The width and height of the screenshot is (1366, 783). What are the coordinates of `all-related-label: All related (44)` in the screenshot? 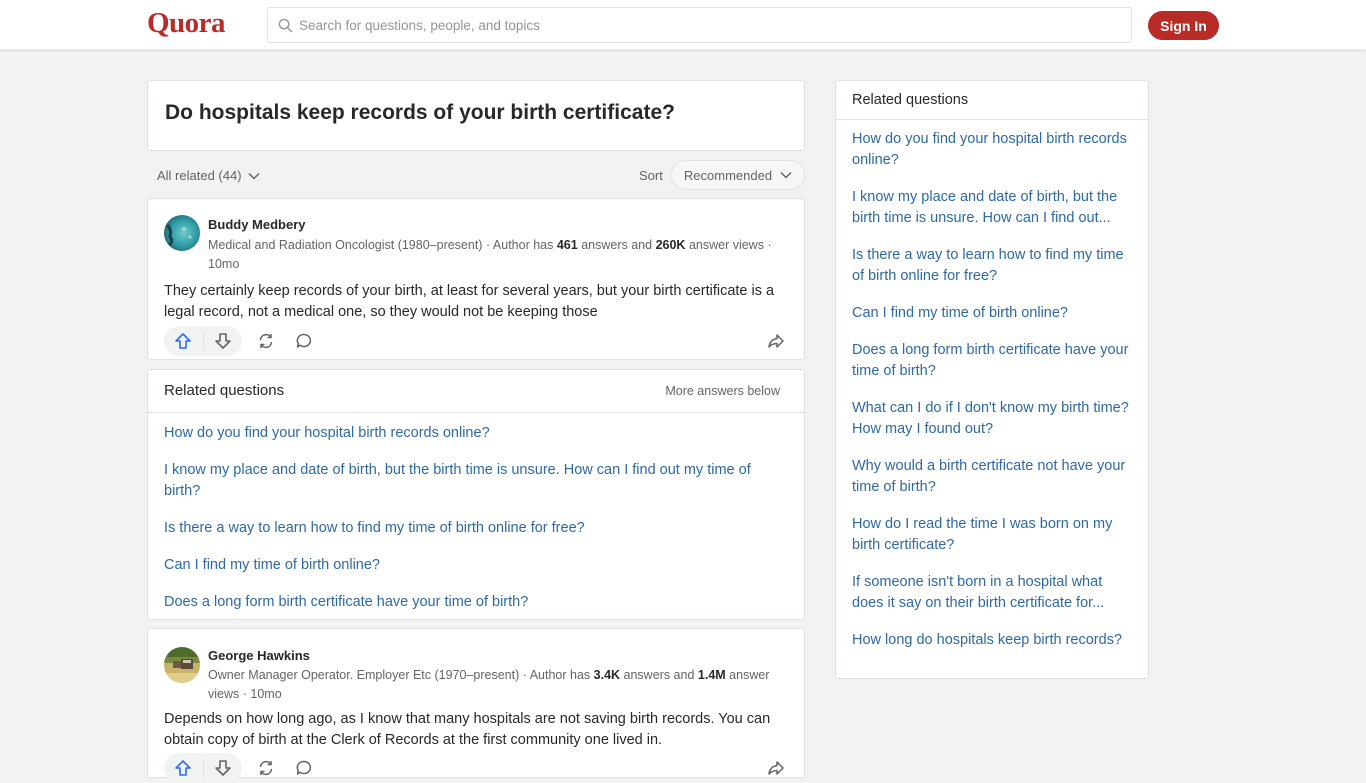 It's located at (199, 175).